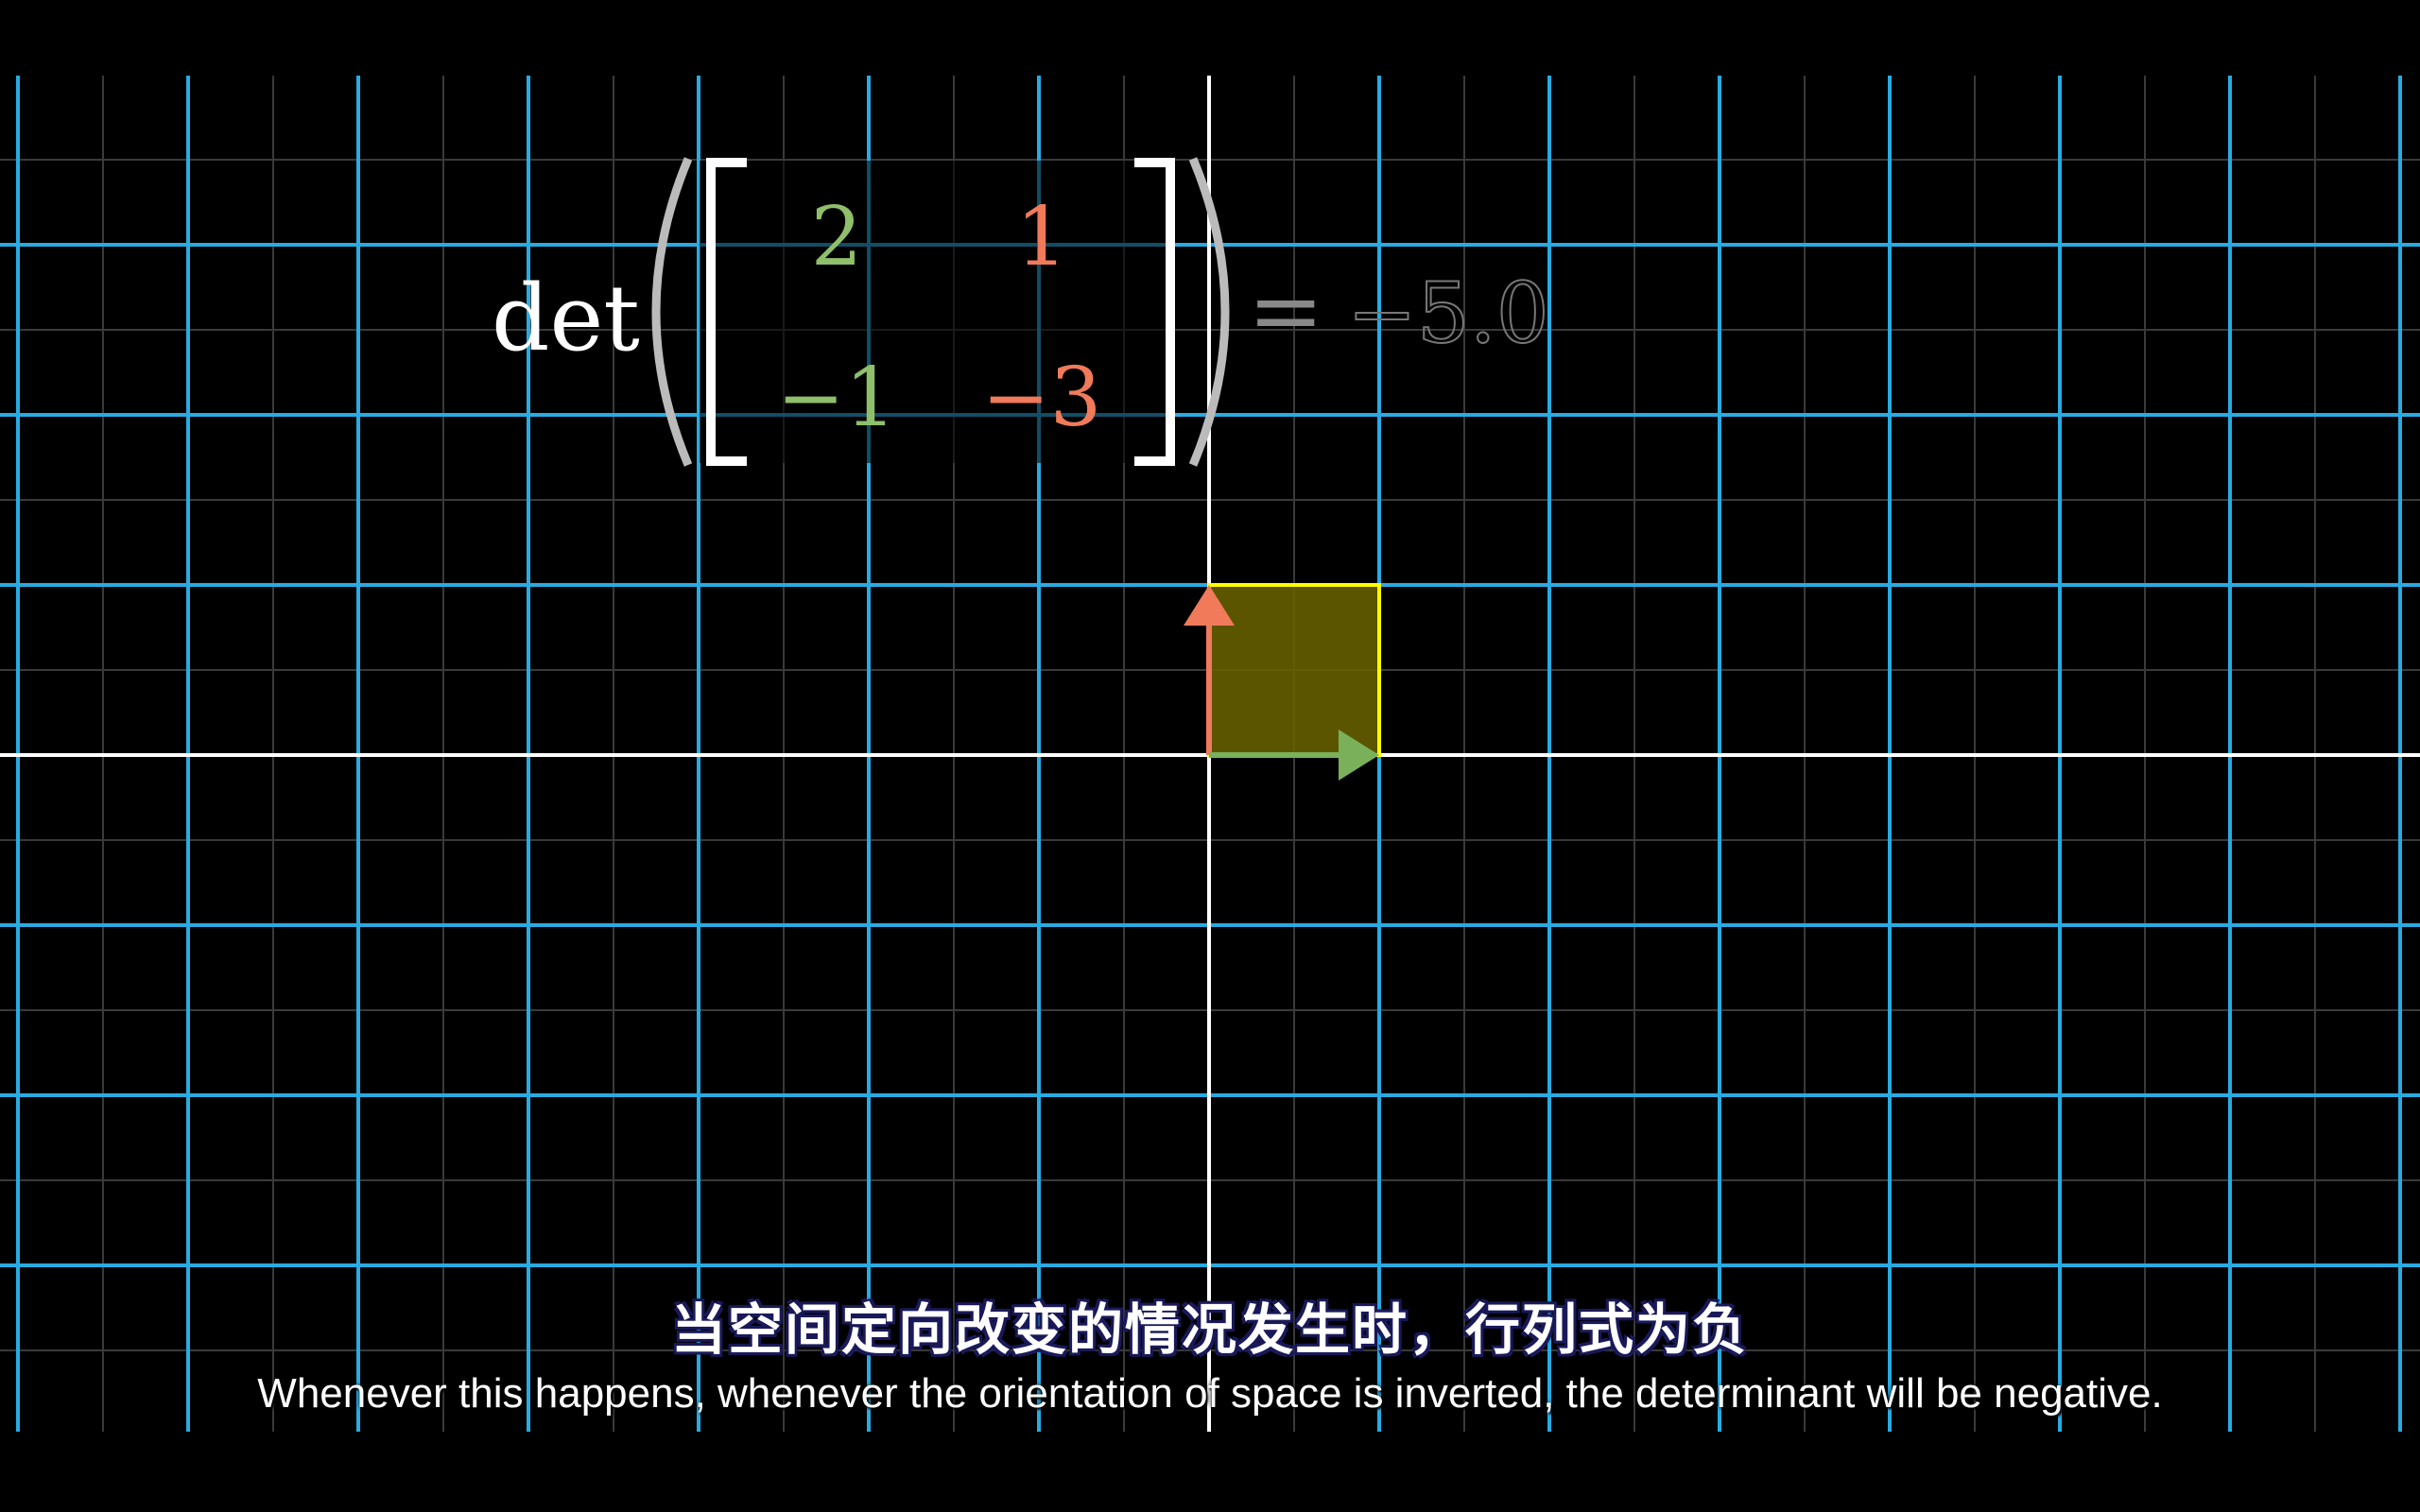 The height and width of the screenshot is (1512, 2420). What do you see at coordinates (1285, 311) in the screenshot?
I see `equals-sign: =` at bounding box center [1285, 311].